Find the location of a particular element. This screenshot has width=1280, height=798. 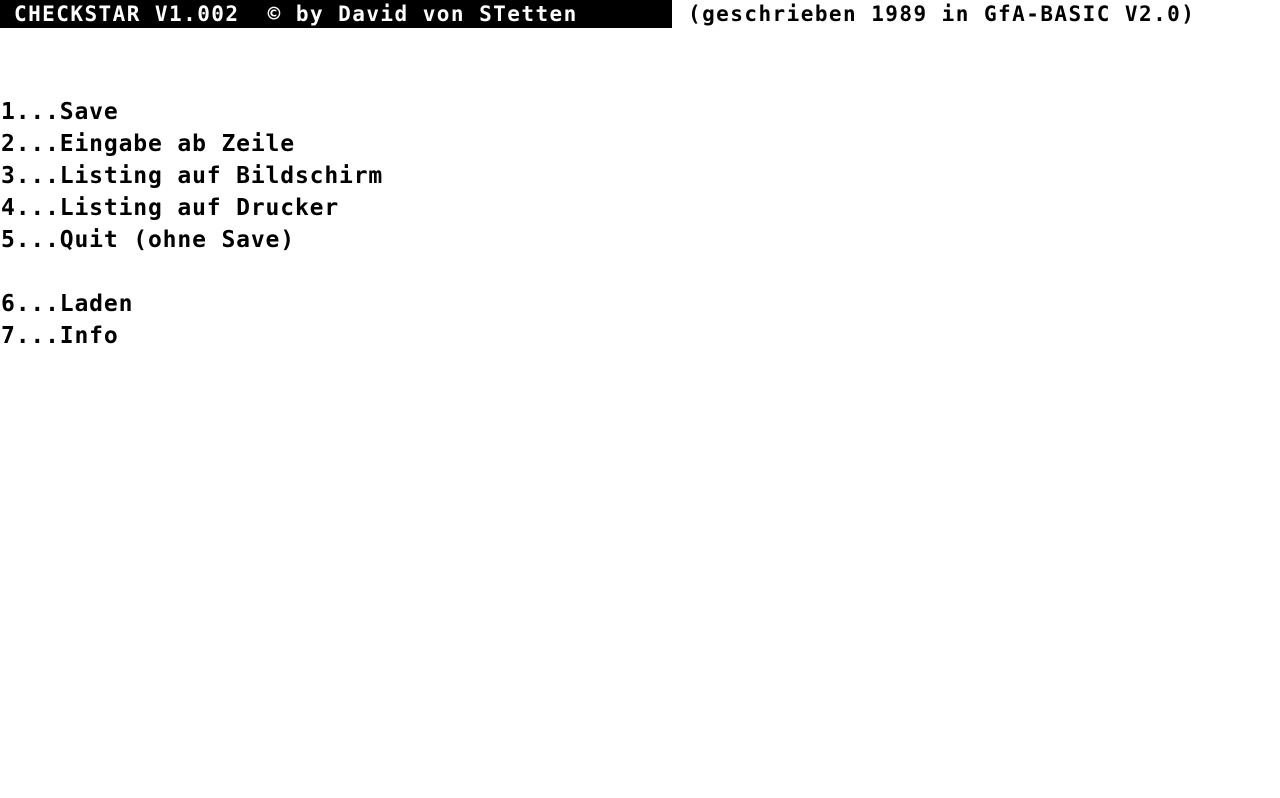

program-subtitle: (geschrieben 1989 in GfA-BASIC V2.0) is located at coordinates (934, 14).